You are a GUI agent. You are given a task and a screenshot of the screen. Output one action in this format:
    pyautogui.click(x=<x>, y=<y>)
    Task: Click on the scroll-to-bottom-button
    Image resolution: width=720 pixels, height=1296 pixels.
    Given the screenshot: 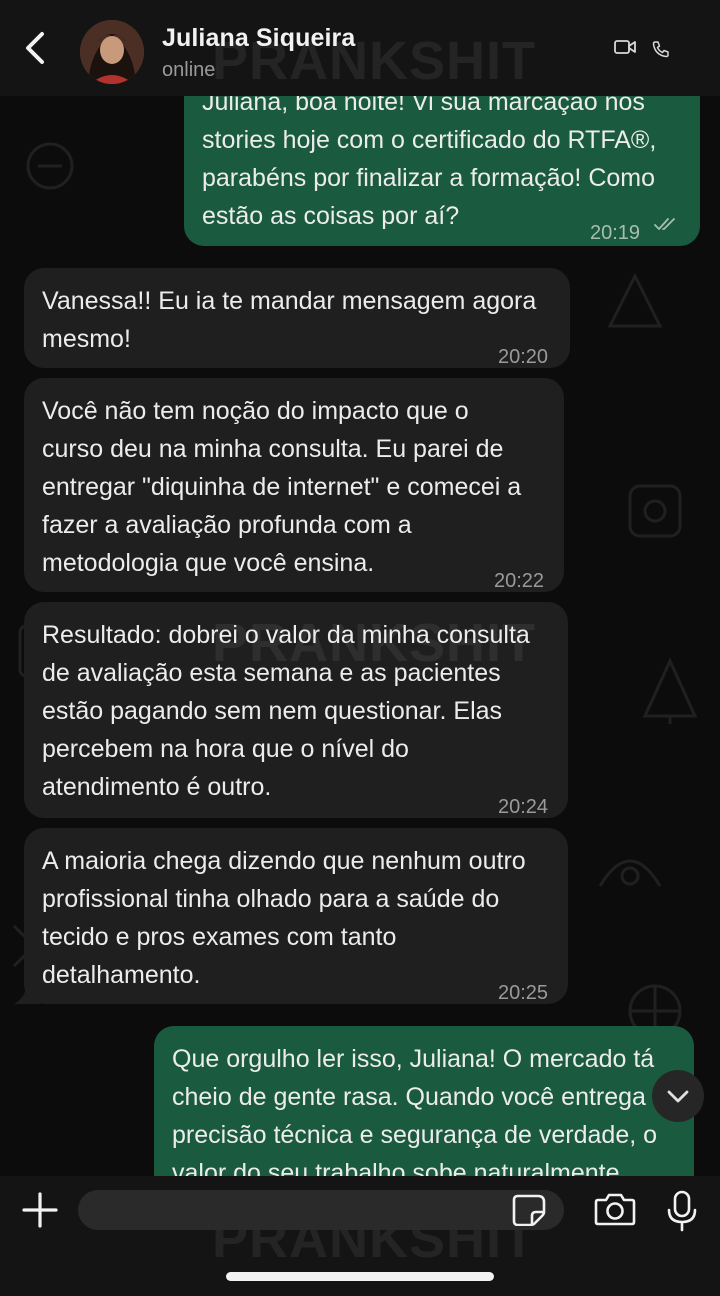 What is the action you would take?
    pyautogui.click(x=678, y=1096)
    